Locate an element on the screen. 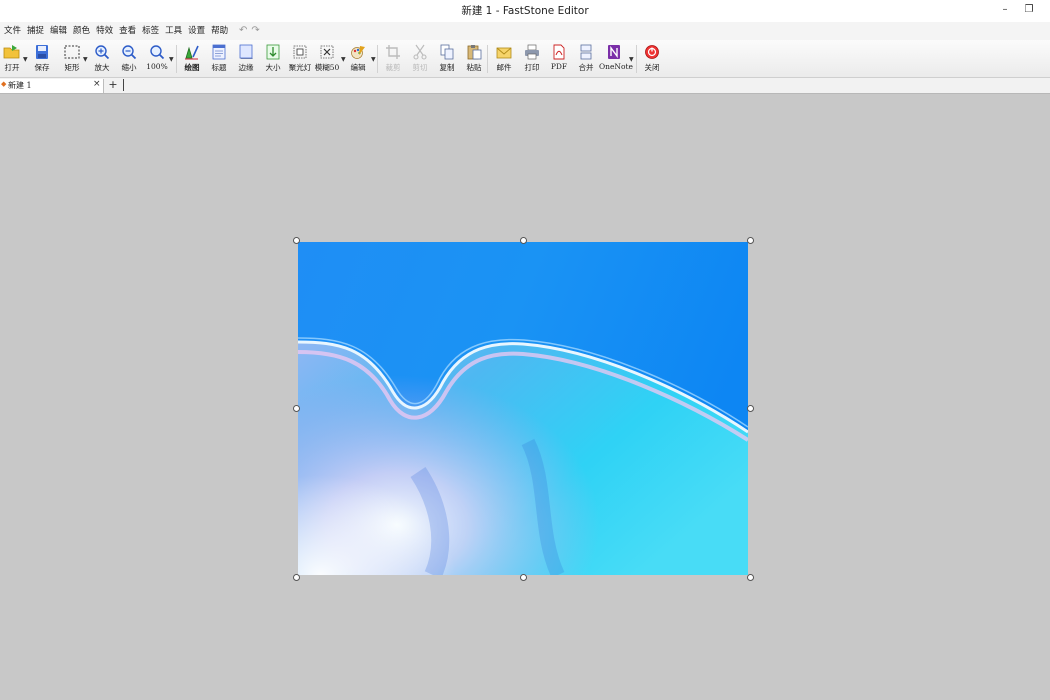 This screenshot has width=1050, height=700. zoom-out-icon is located at coordinates (129, 52).